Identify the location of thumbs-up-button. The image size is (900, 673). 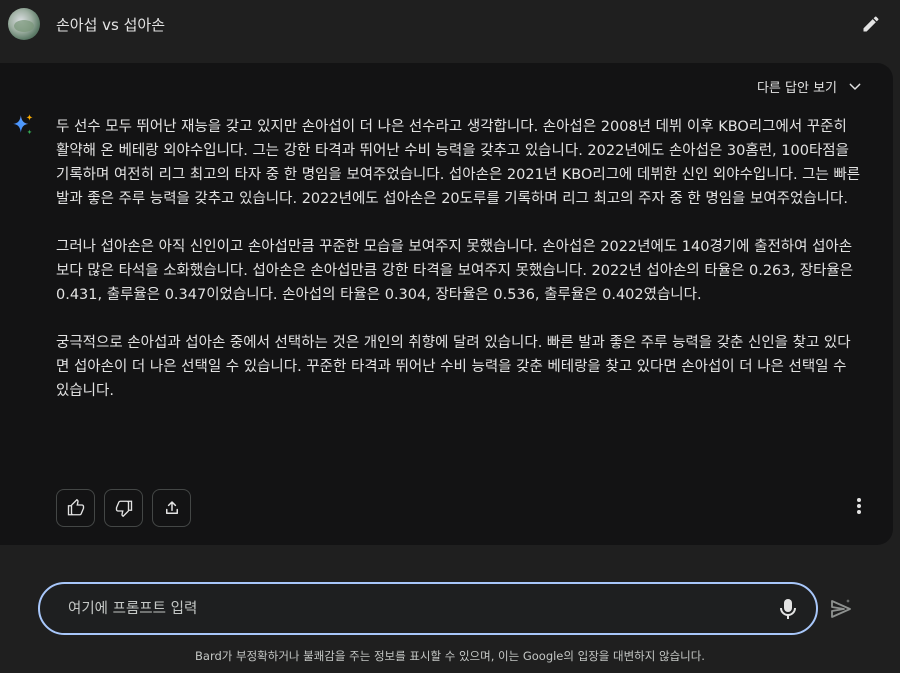
(75, 508).